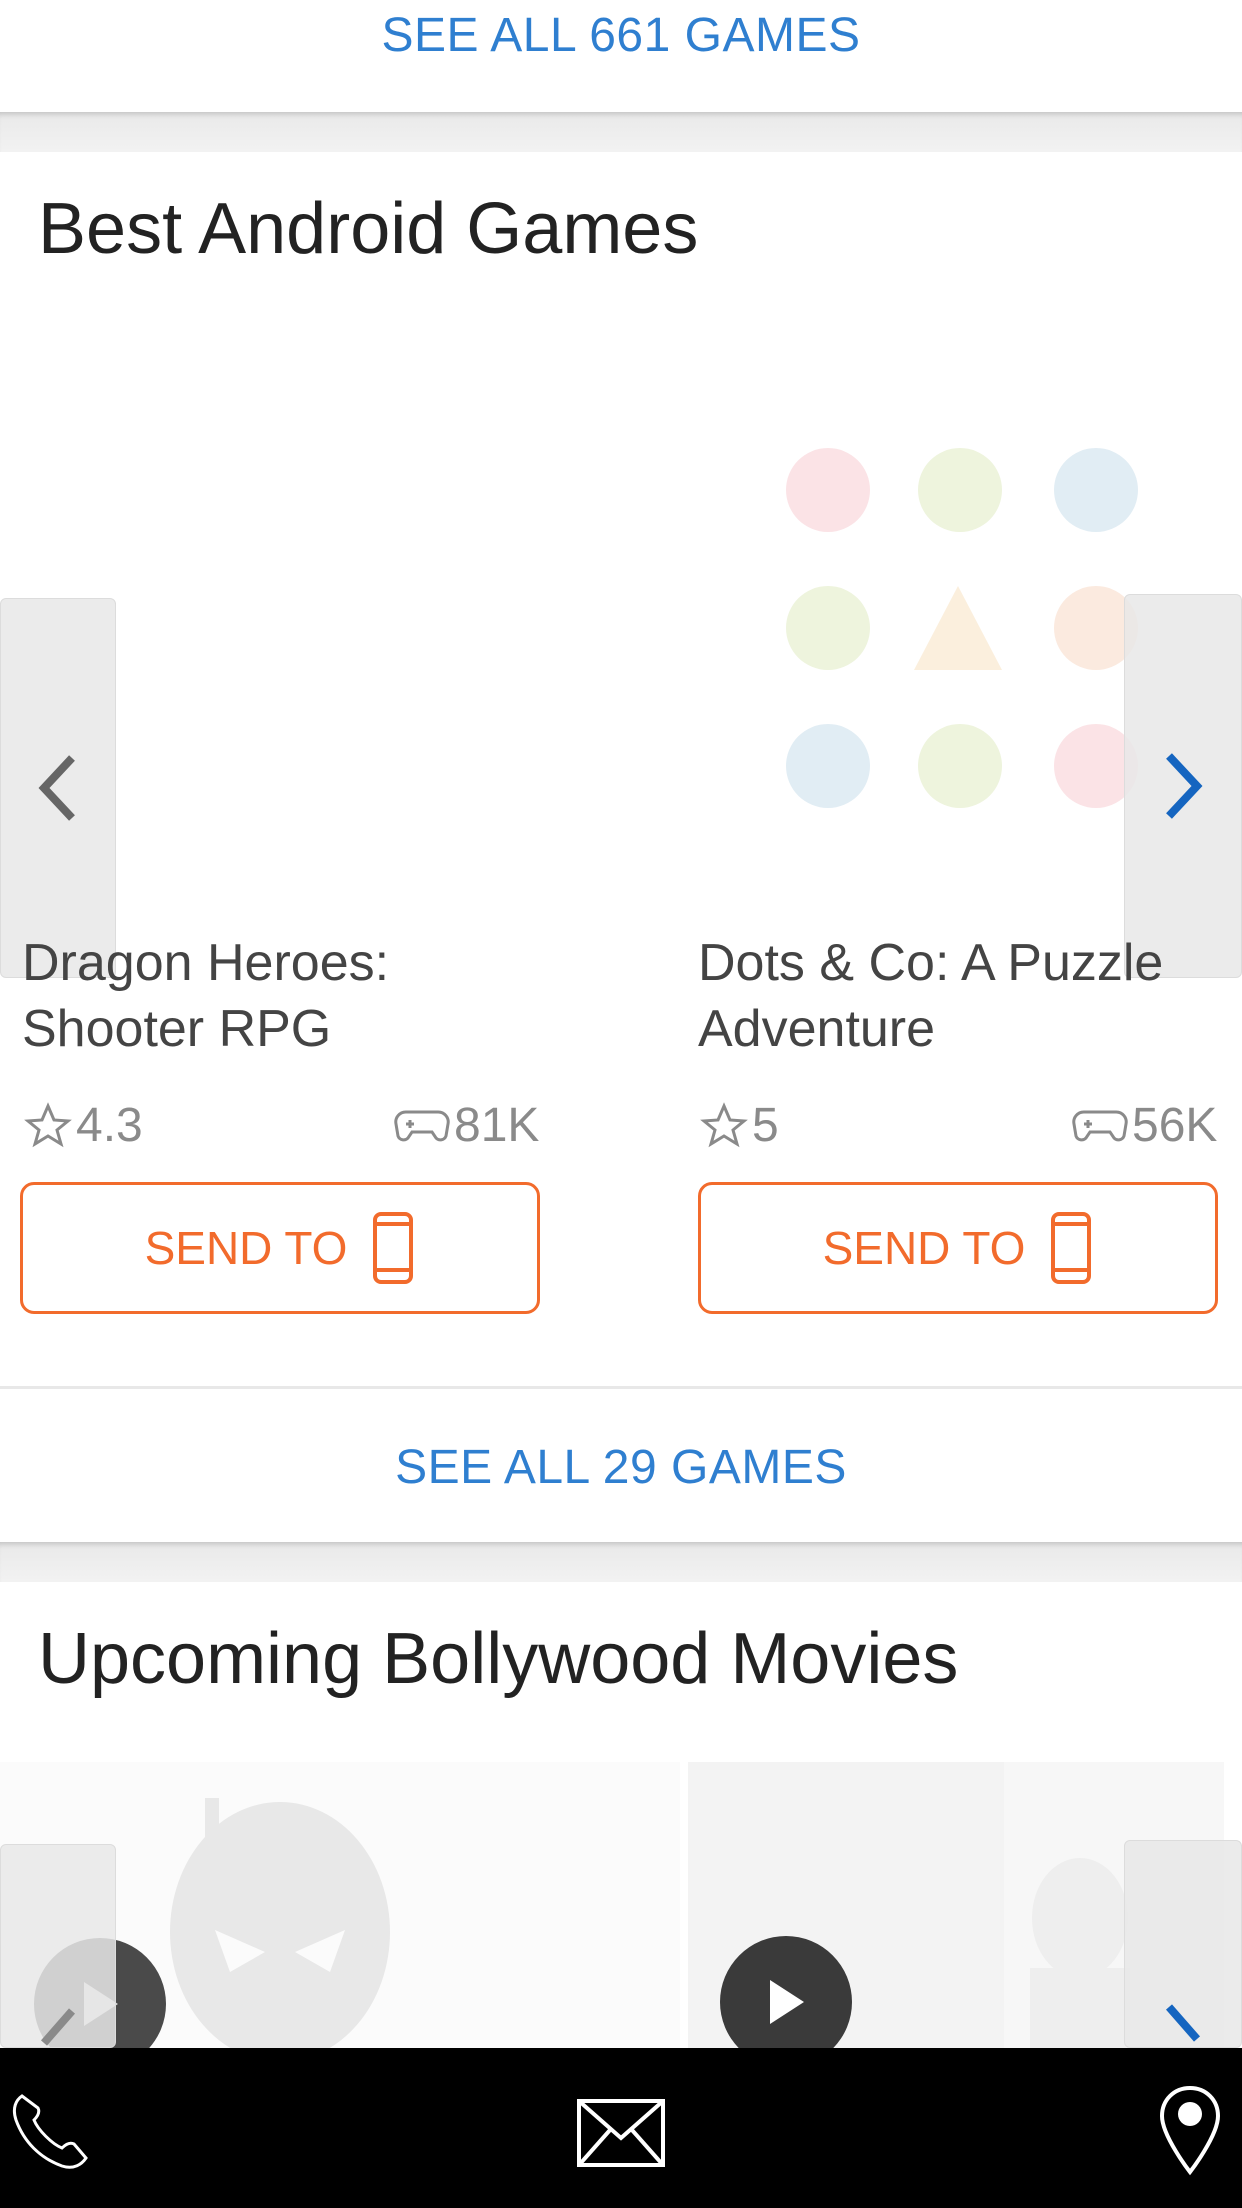  What do you see at coordinates (1175, 1125) in the screenshot?
I see `players-count: 56K` at bounding box center [1175, 1125].